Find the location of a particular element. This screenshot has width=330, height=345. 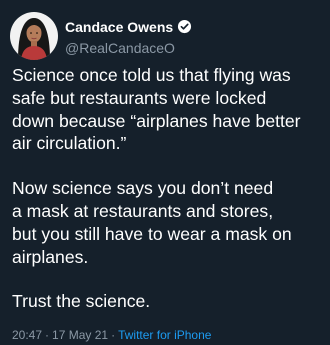

user-handle: @RealCandaceO is located at coordinates (128, 48).